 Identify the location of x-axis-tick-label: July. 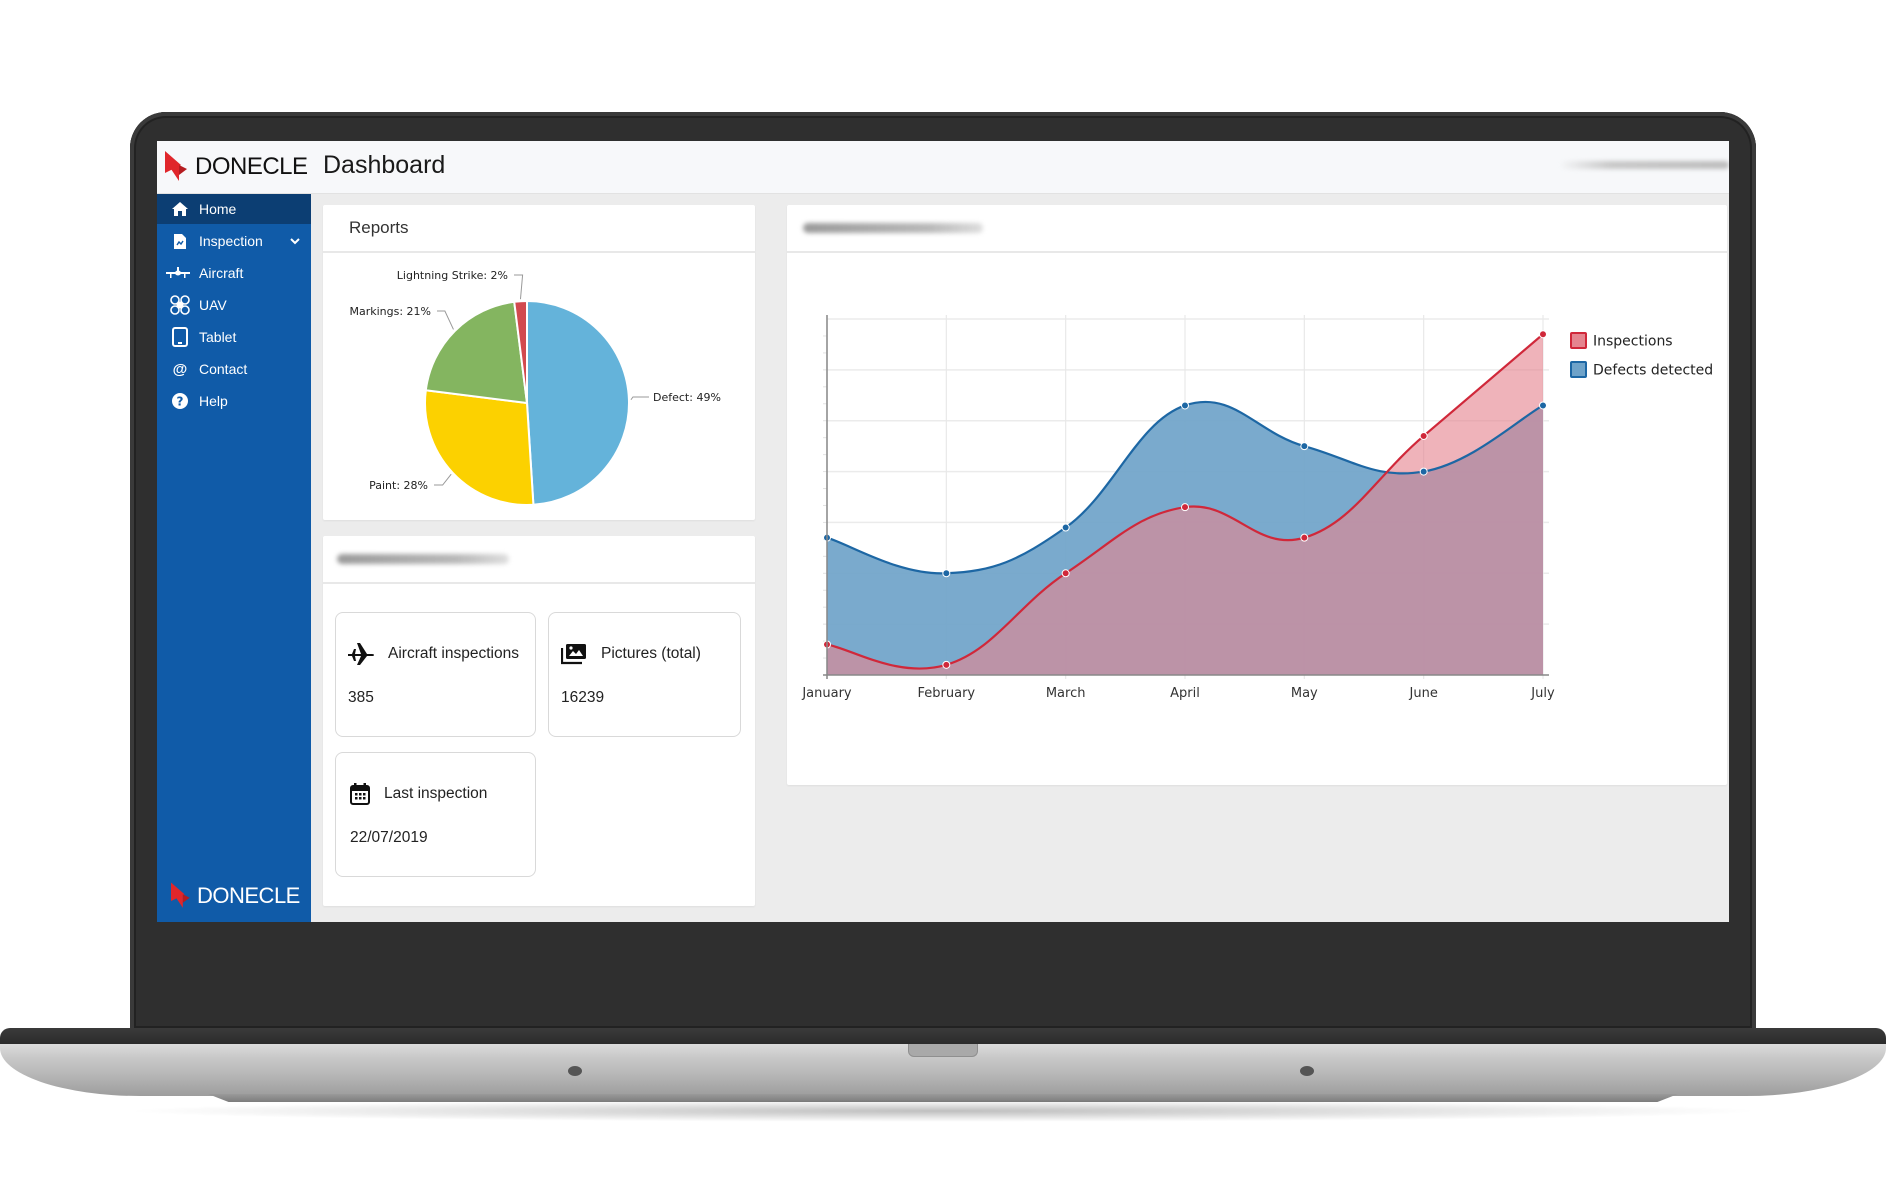
(1542, 693).